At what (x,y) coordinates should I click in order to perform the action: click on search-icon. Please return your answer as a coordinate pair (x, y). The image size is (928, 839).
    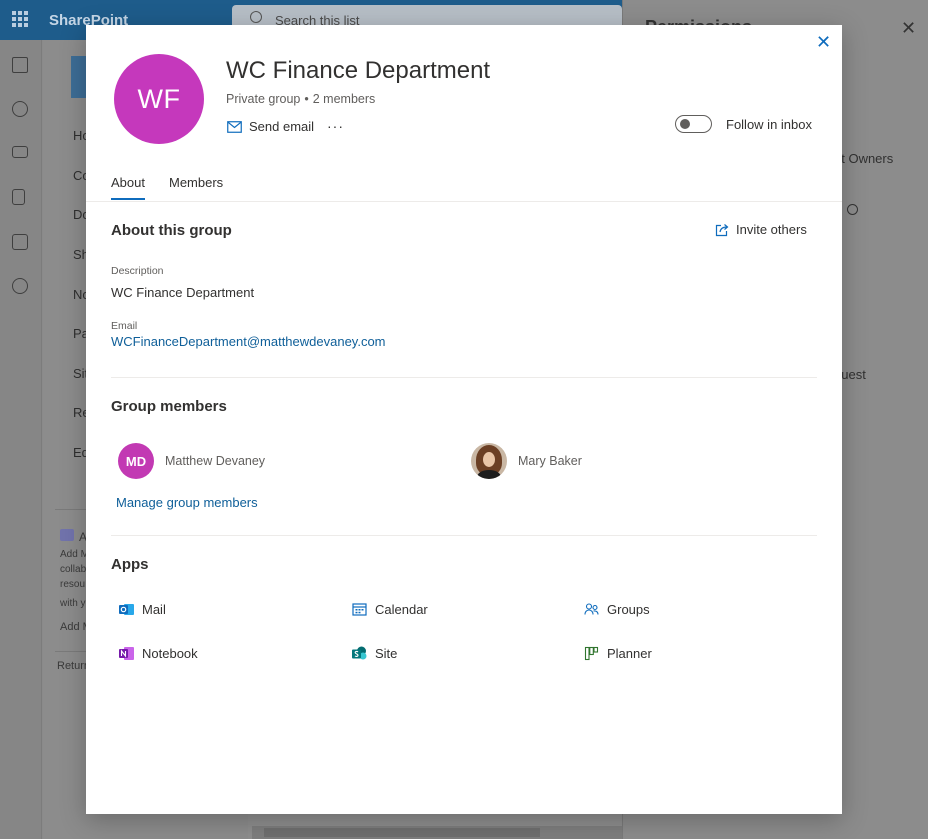
    Looking at the image, I should click on (256, 17).